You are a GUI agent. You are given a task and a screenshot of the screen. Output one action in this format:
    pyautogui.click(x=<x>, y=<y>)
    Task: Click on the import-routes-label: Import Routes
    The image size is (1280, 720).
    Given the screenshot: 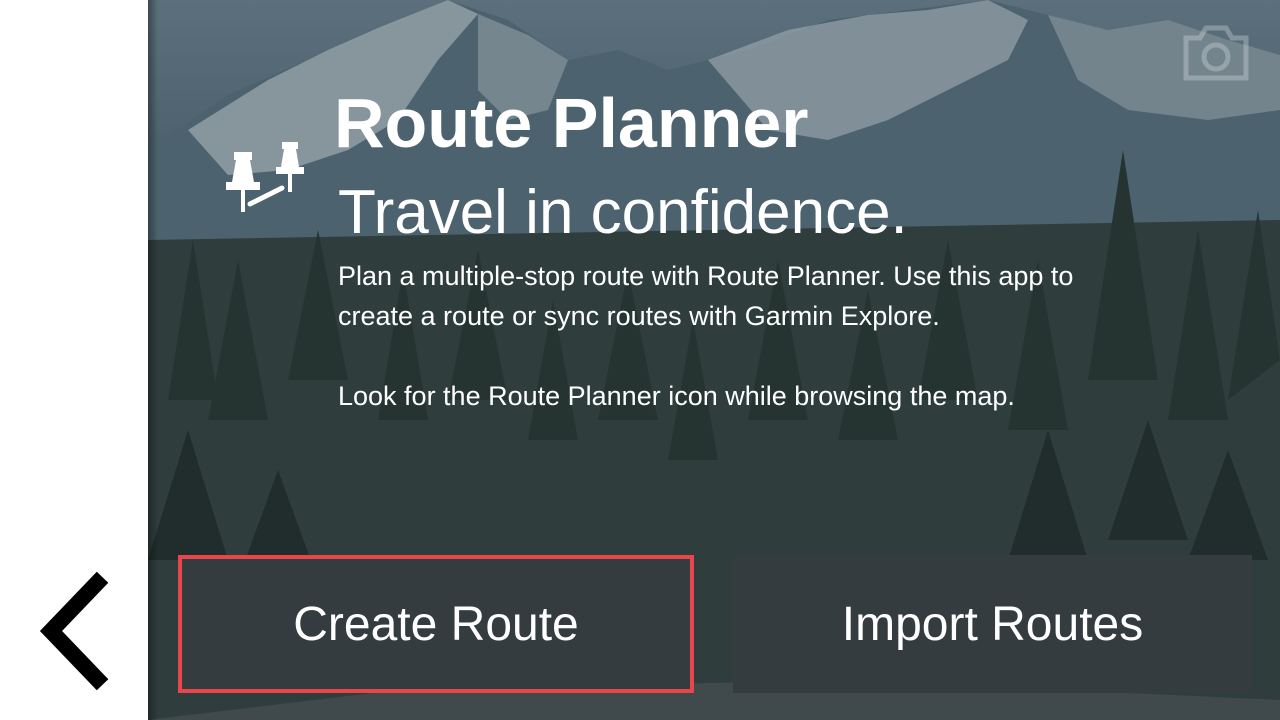 What is the action you would take?
    pyautogui.click(x=992, y=624)
    